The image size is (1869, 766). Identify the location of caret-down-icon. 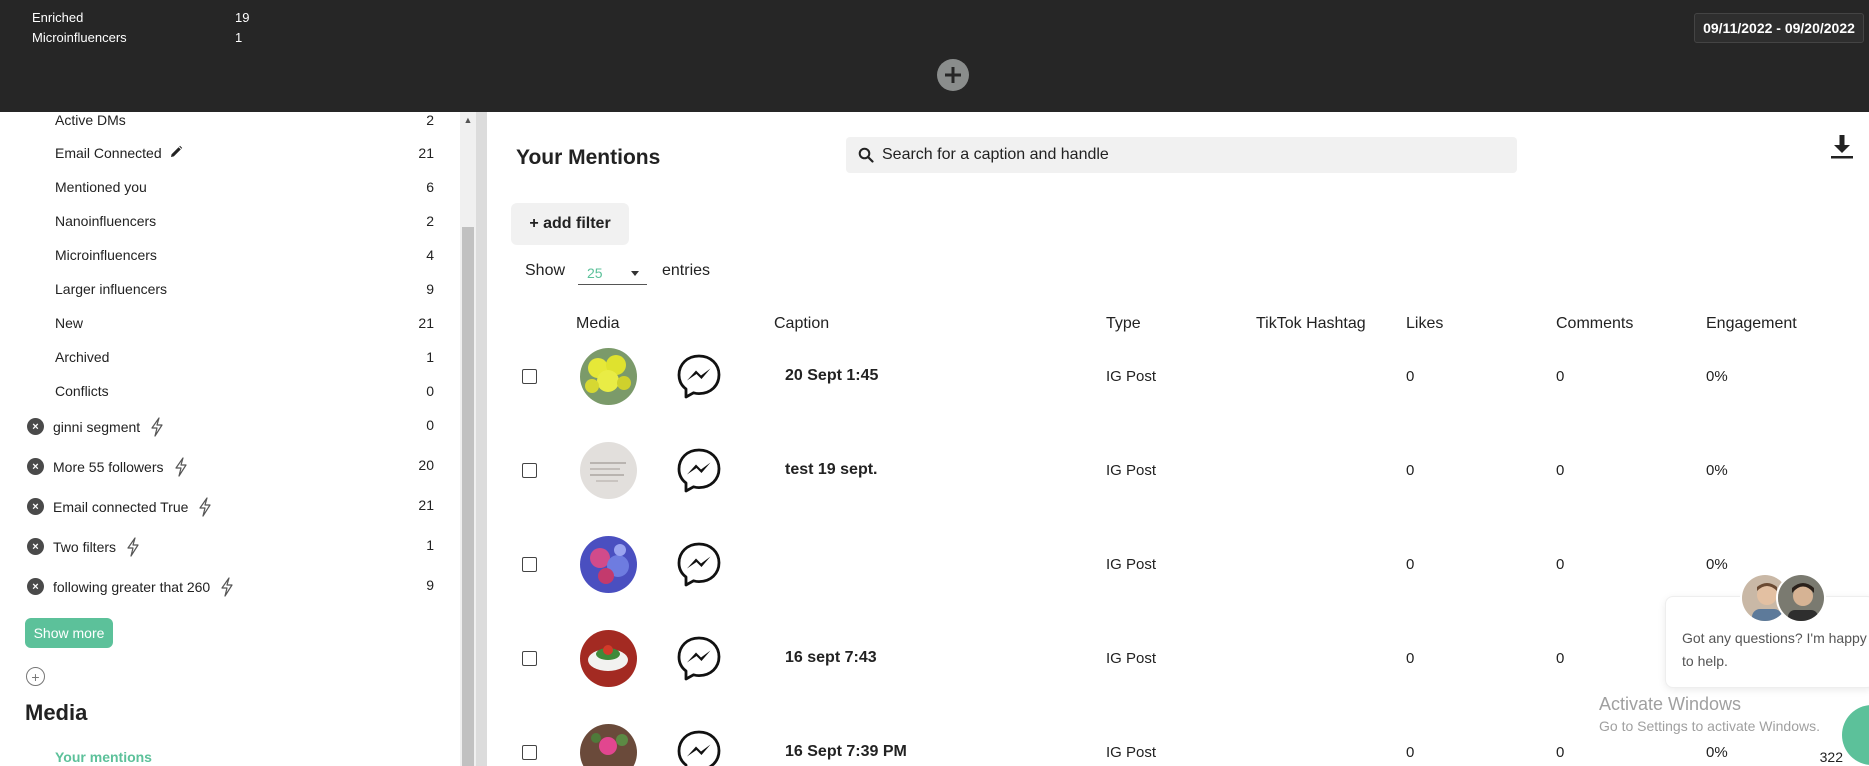
(635, 273).